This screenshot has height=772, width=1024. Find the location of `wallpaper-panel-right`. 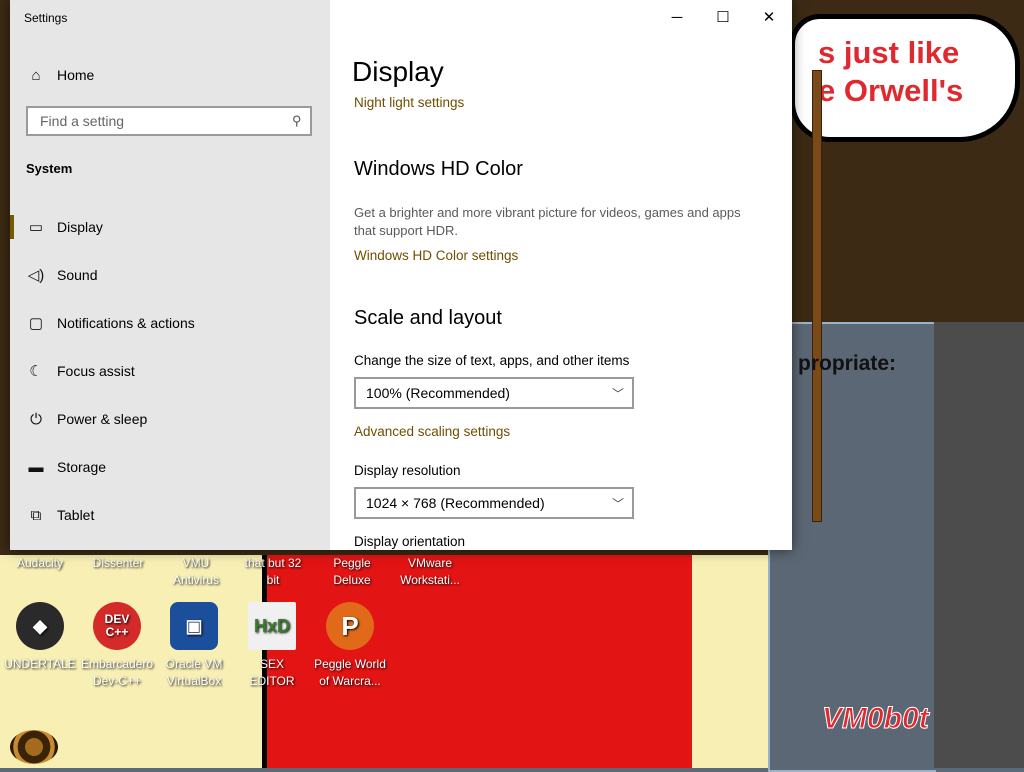

wallpaper-panel-right is located at coordinates (979, 545).